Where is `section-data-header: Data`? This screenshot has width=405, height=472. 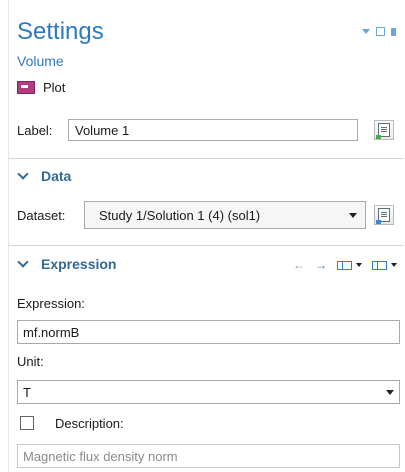 section-data-header: Data is located at coordinates (44, 176).